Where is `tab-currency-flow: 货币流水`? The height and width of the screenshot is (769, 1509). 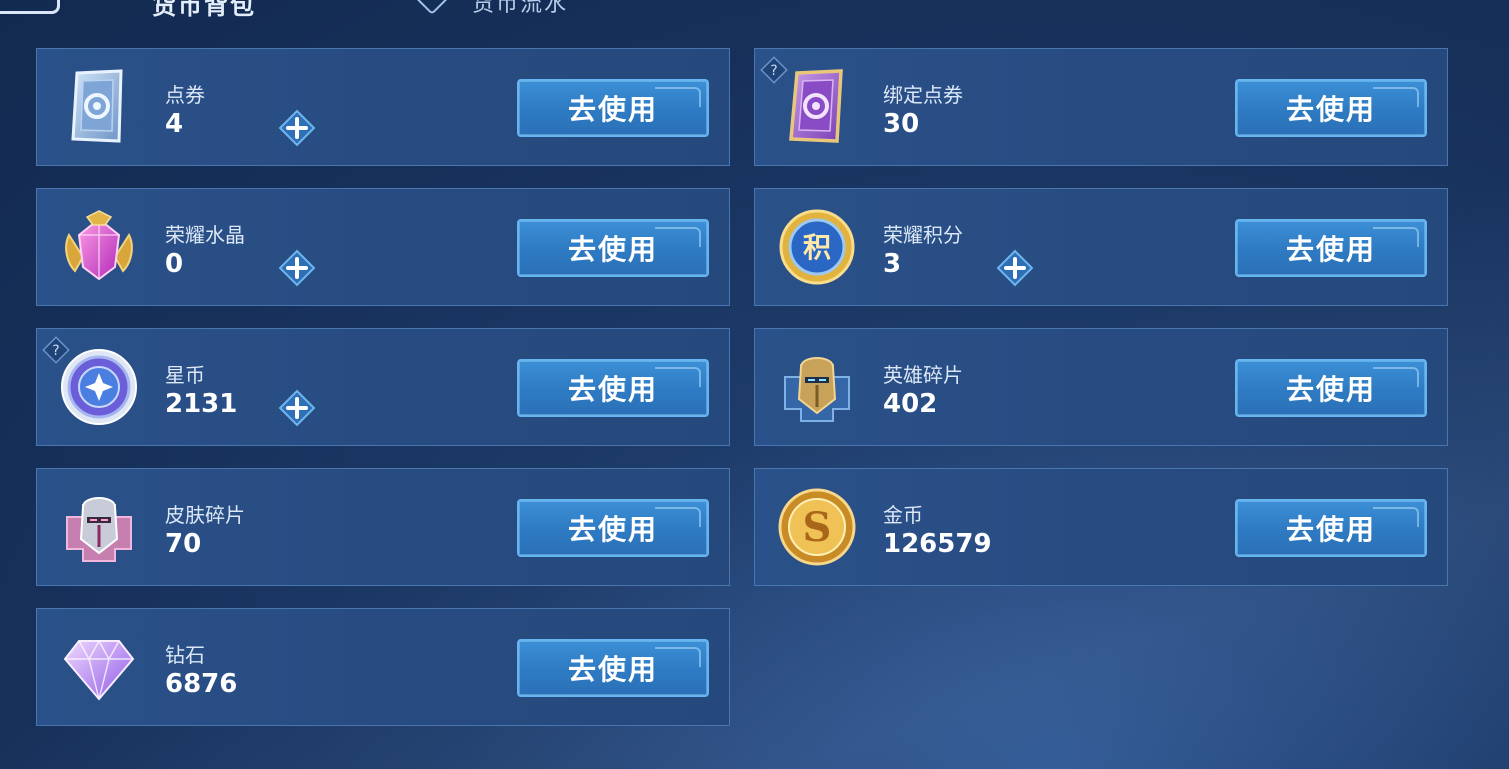 tab-currency-flow: 货币流水 is located at coordinates (520, 9).